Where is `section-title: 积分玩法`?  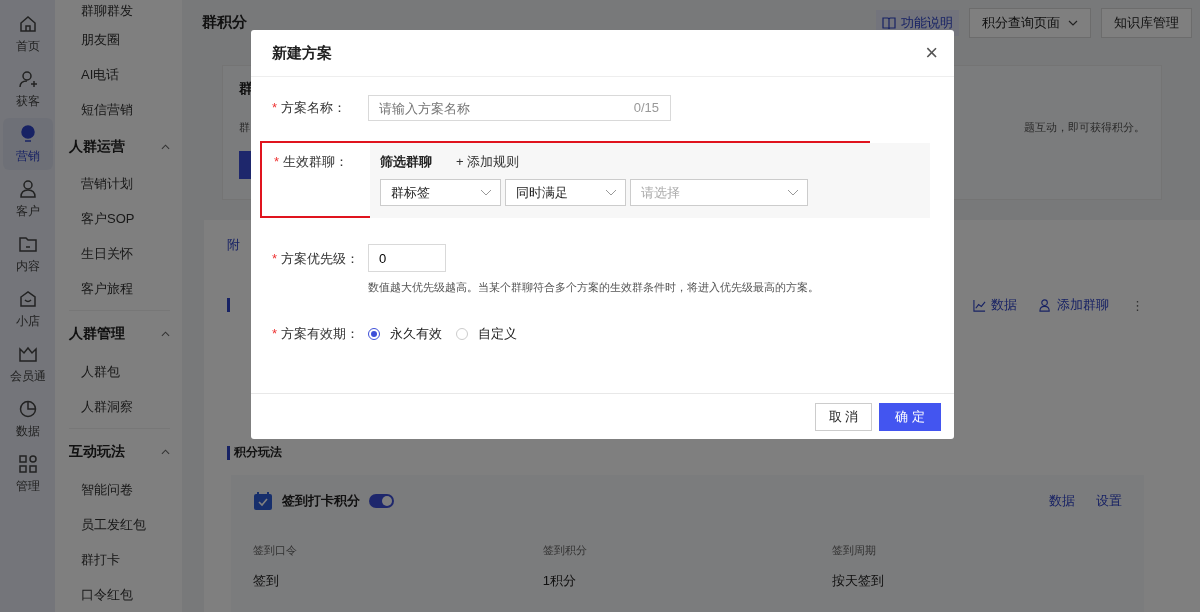 section-title: 积分玩法 is located at coordinates (258, 452).